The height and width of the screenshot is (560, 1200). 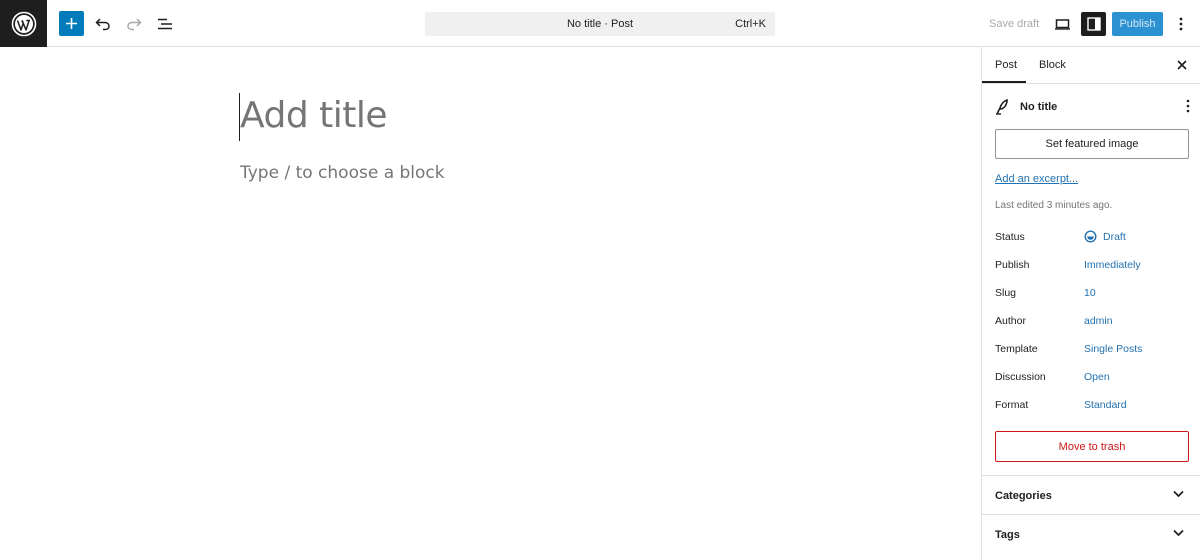 I want to click on post-card: No title, so click(x=1092, y=107).